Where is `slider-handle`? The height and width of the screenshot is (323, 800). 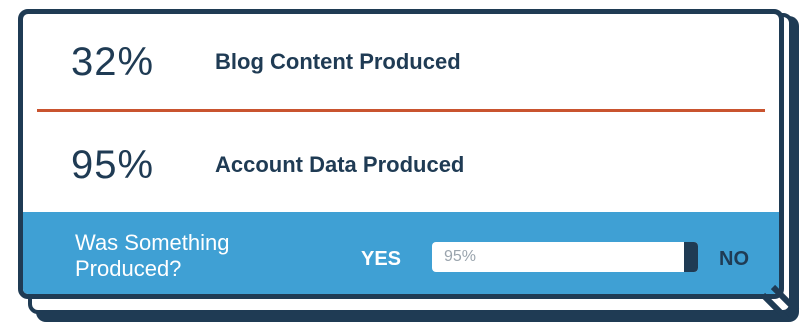 slider-handle is located at coordinates (691, 257).